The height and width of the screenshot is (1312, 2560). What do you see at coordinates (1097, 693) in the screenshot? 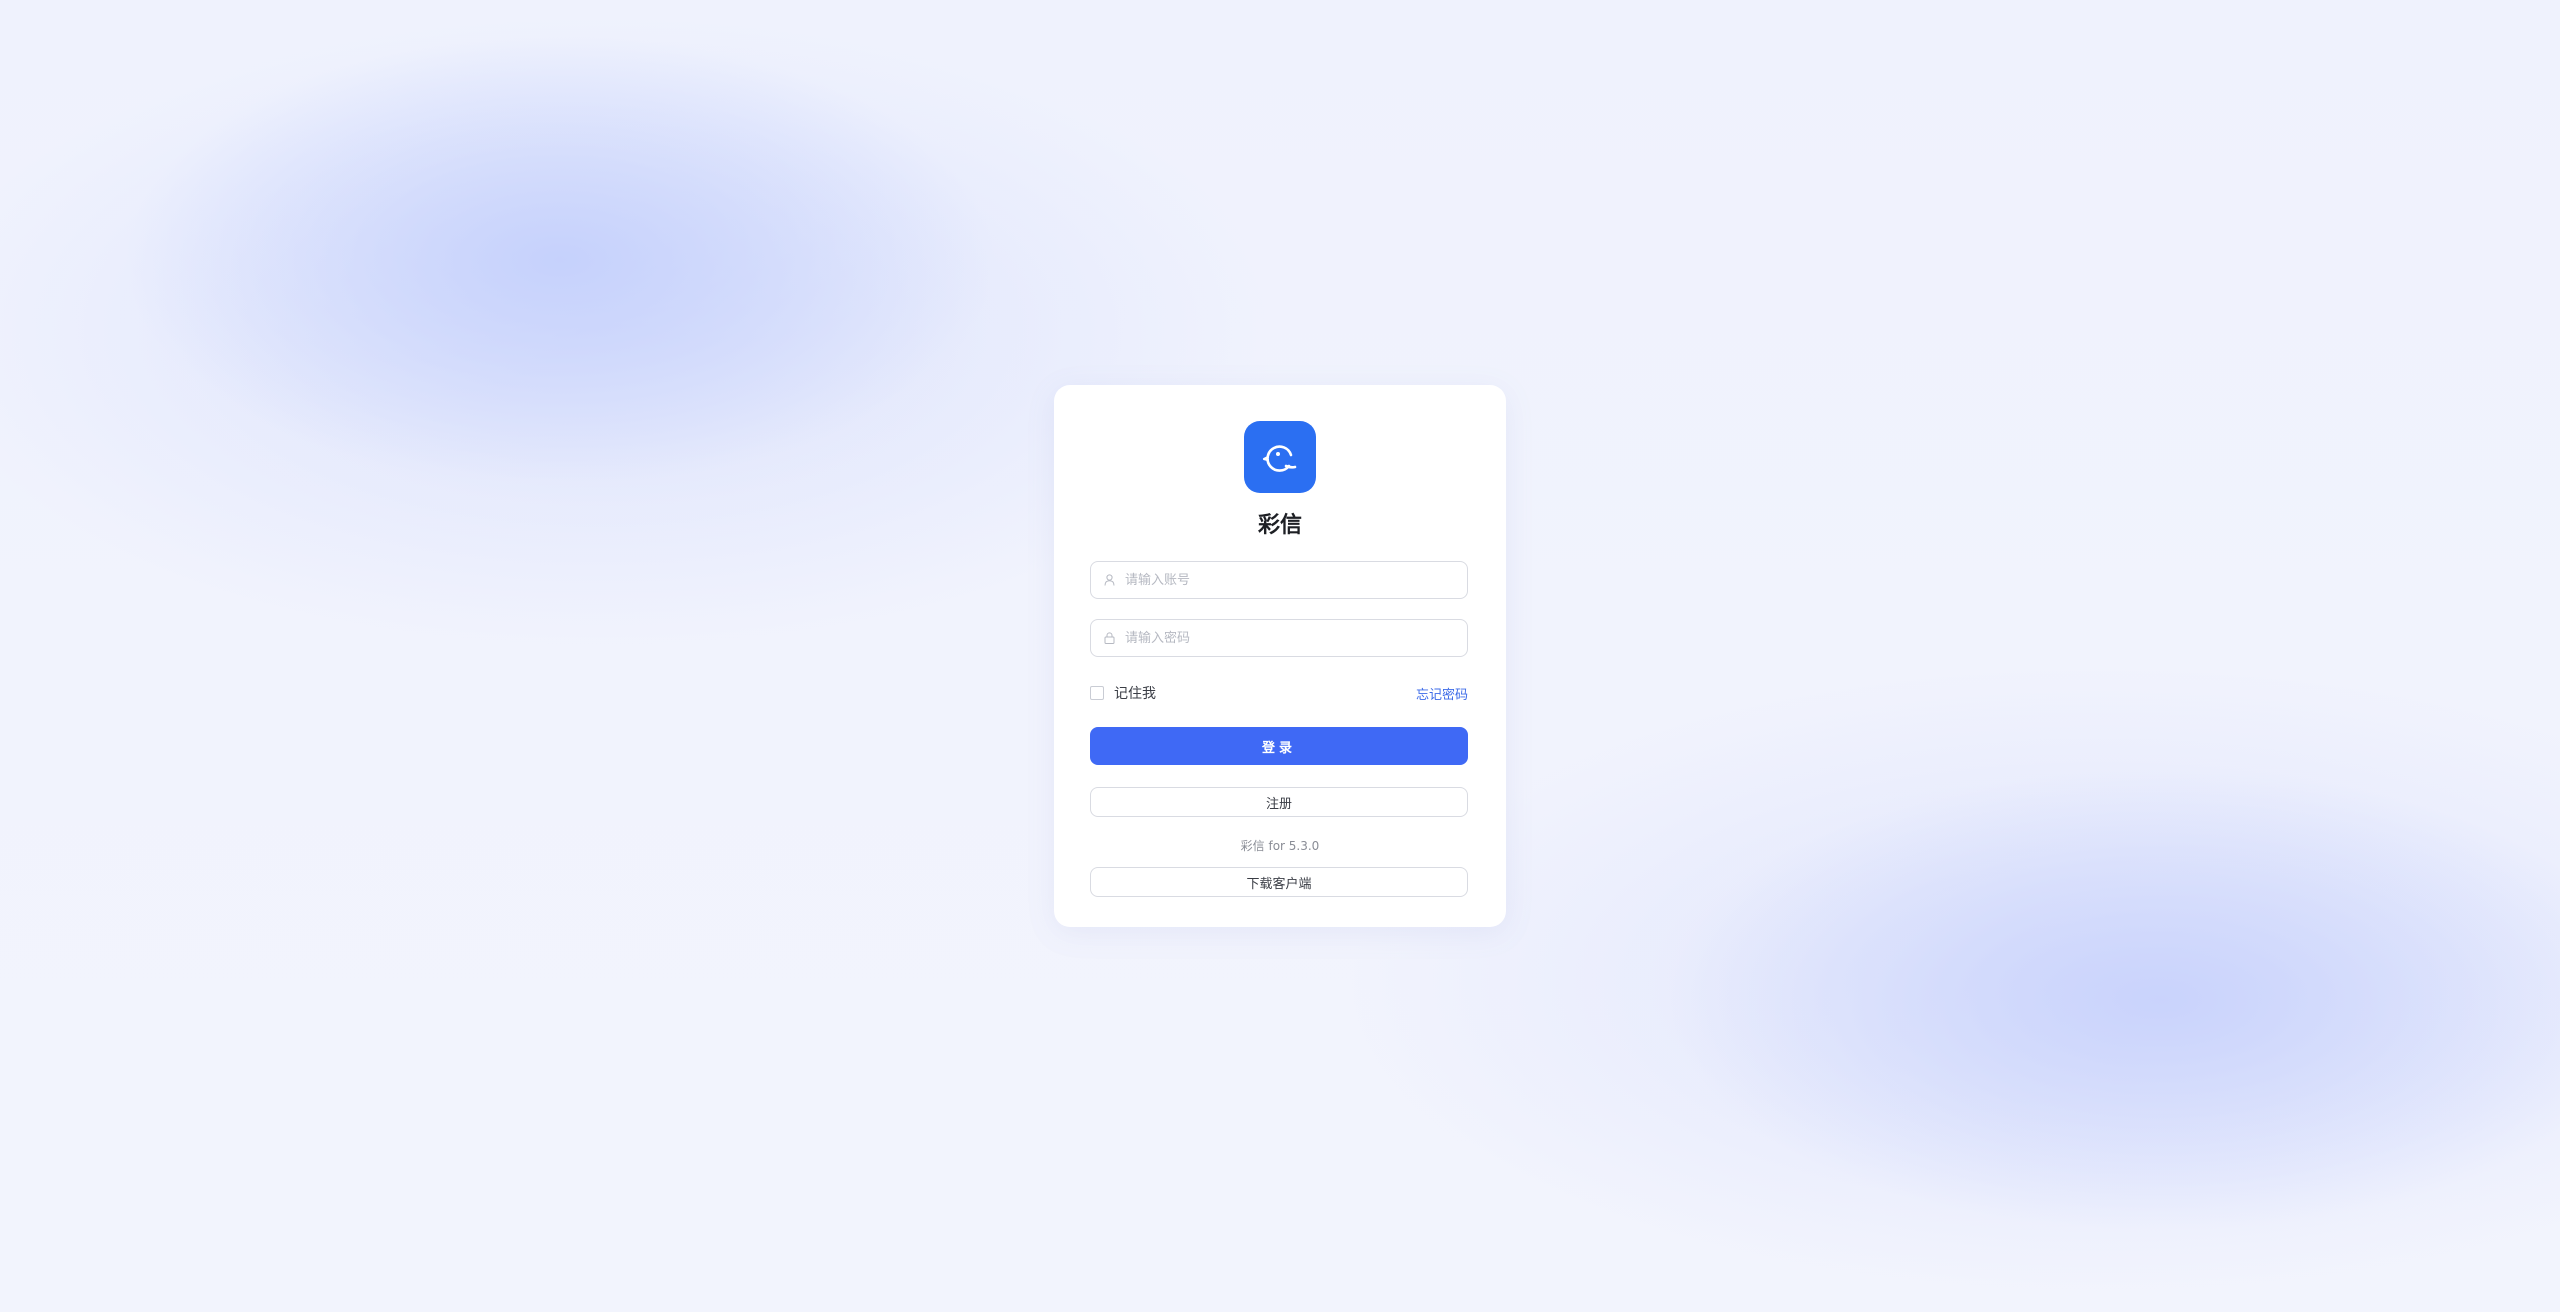
I see `remember-checkbox` at bounding box center [1097, 693].